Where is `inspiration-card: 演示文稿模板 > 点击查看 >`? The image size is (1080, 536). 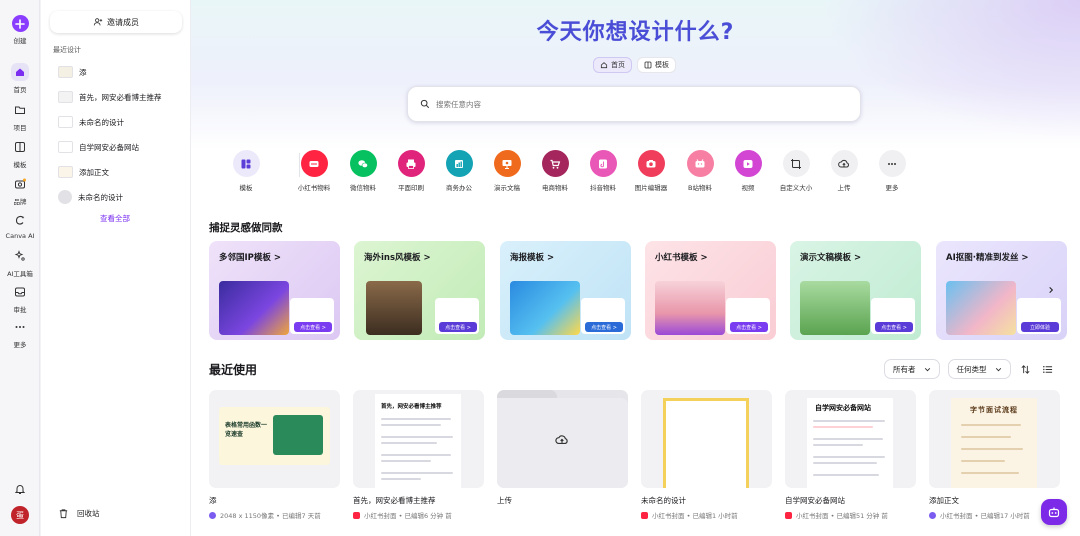 inspiration-card: 演示文稿模板 > 点击查看 > is located at coordinates (855, 290).